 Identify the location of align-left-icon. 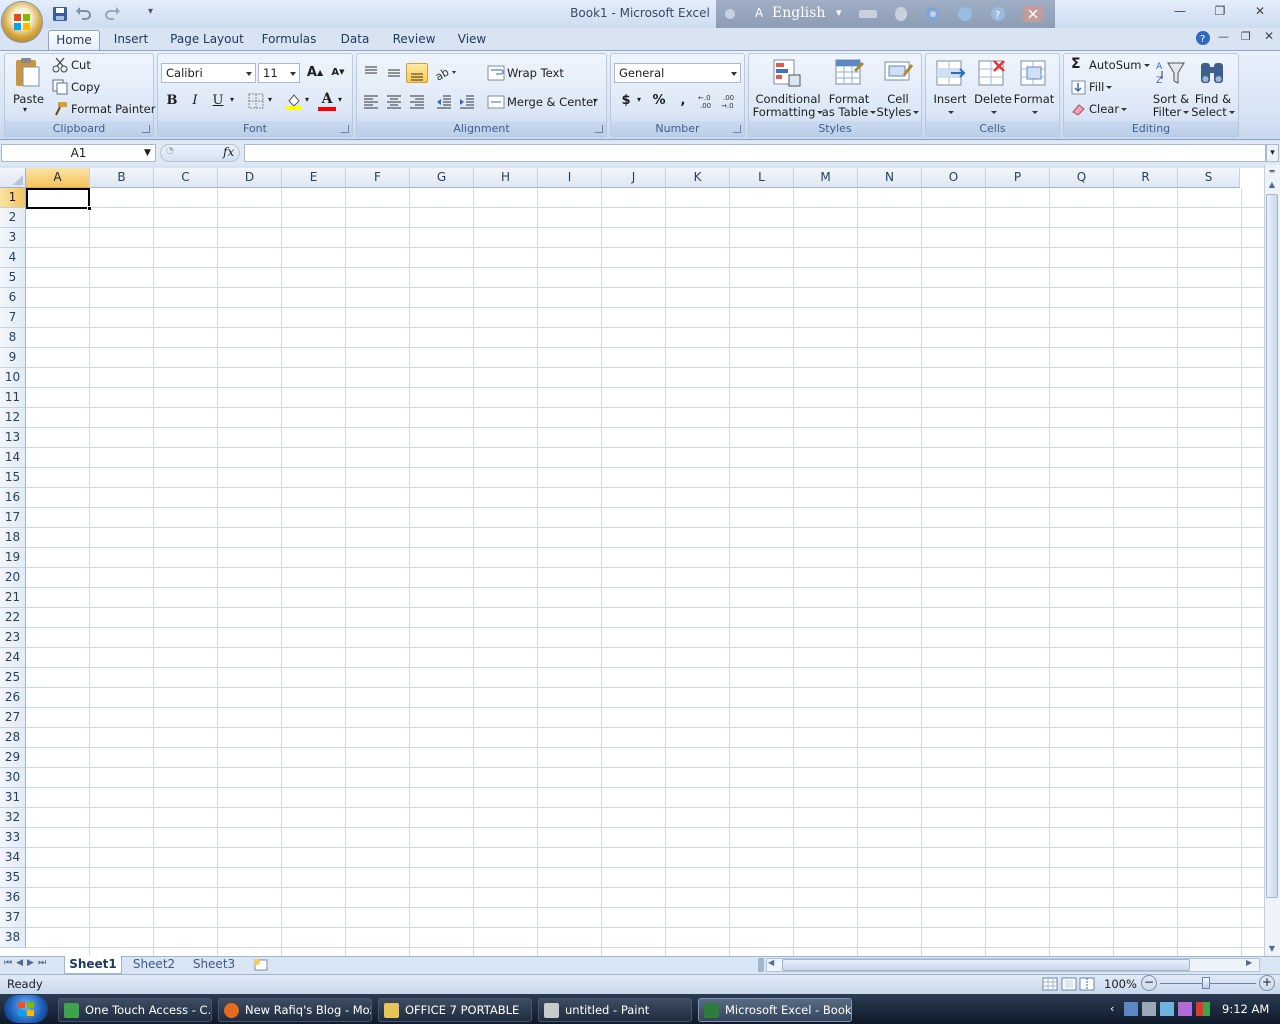
(371, 102).